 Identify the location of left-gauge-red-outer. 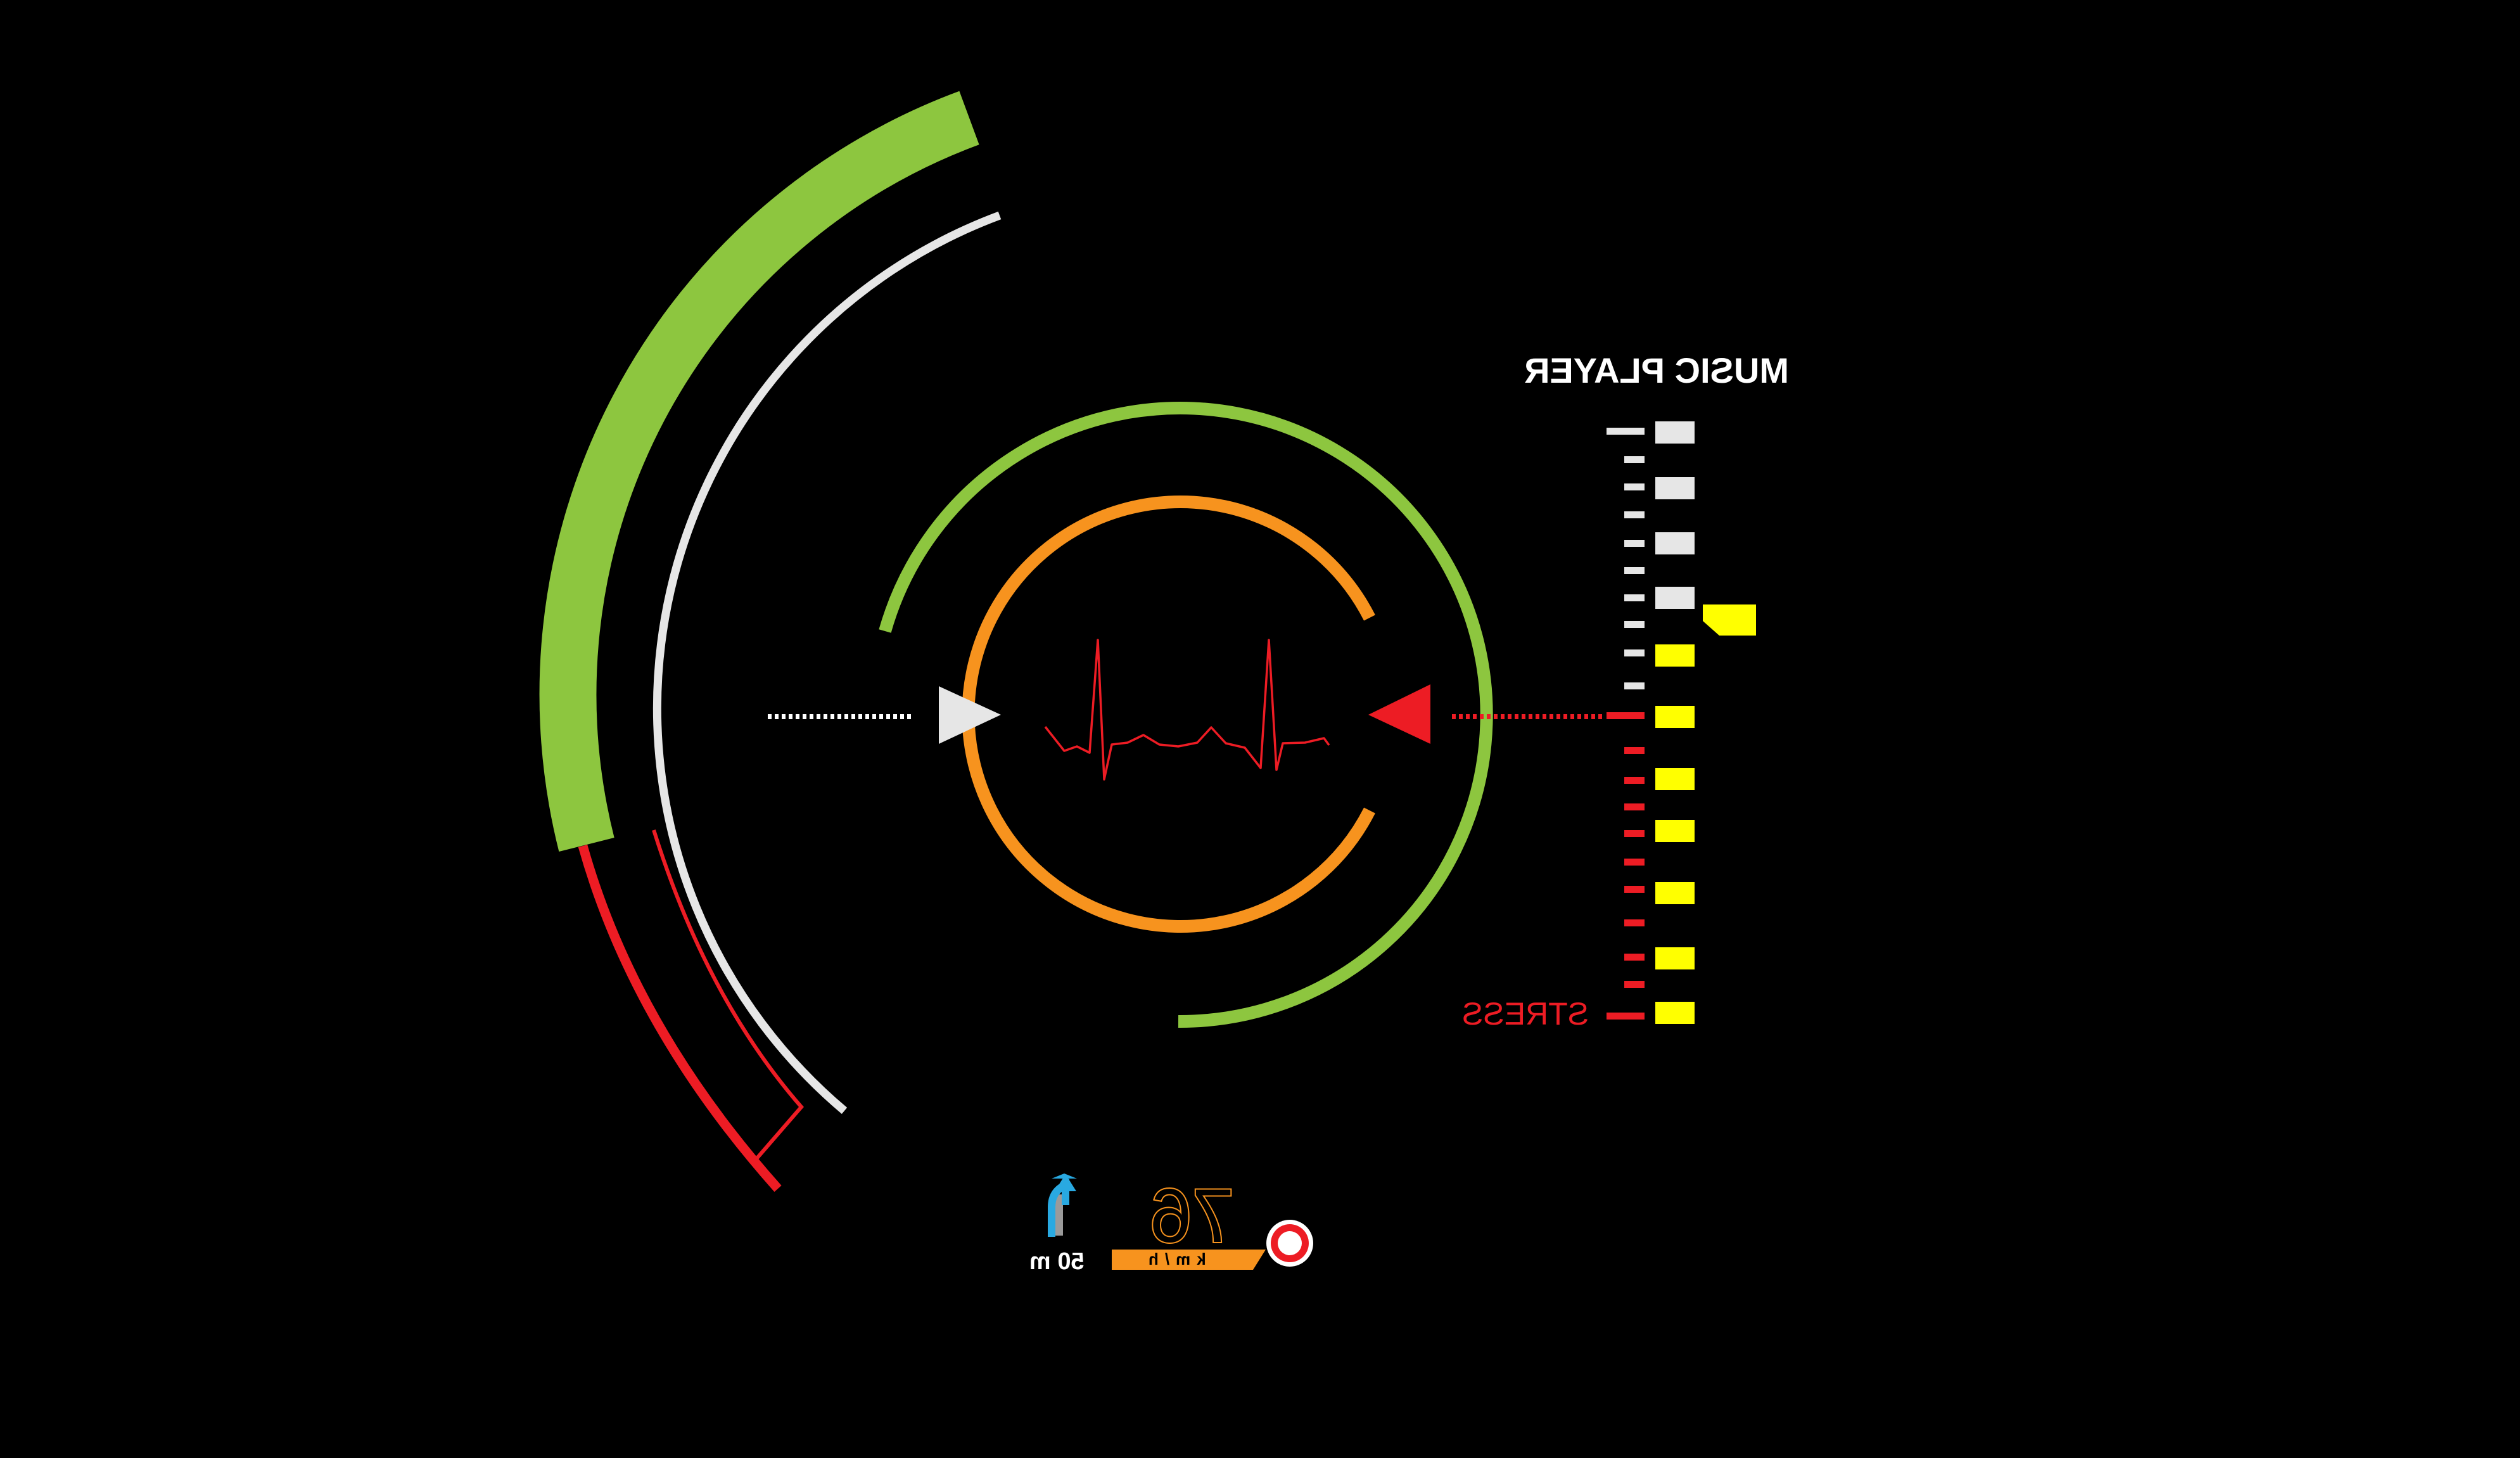
(680, 1018).